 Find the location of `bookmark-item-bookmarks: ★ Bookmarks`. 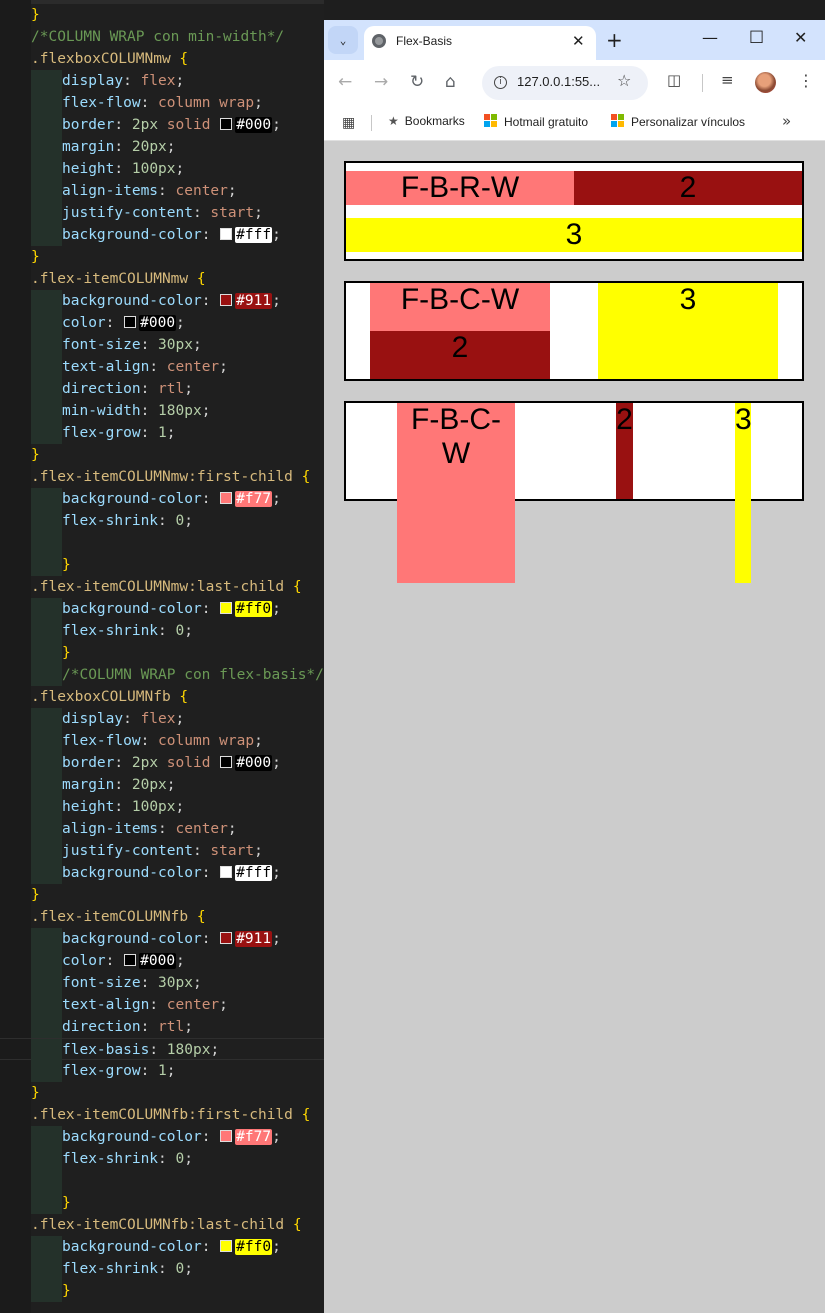

bookmark-item-bookmarks: ★ Bookmarks is located at coordinates (426, 121).